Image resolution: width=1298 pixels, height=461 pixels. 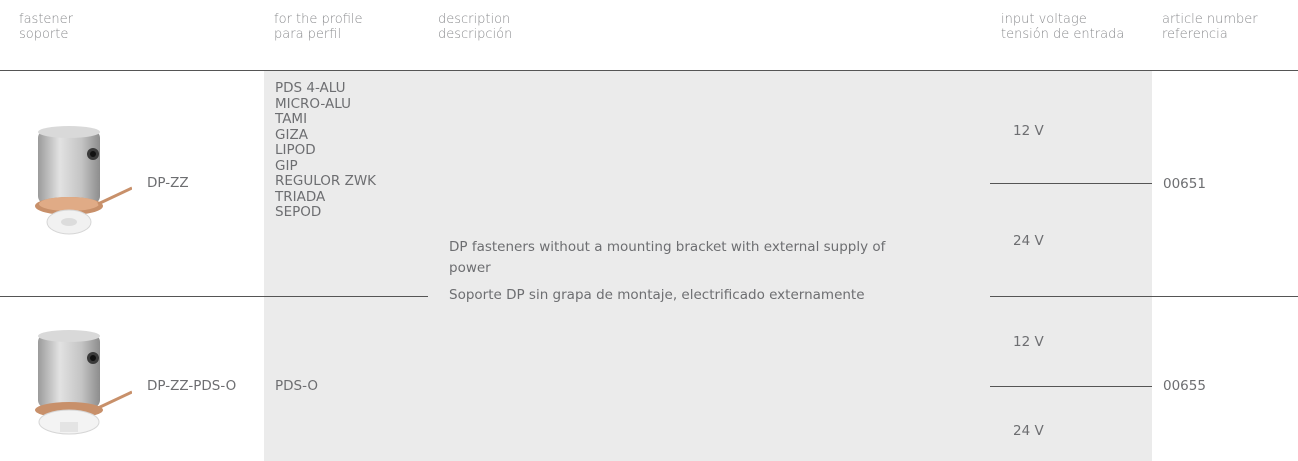 I want to click on header-voltage: input voltage tensión de entrada, so click(x=1062, y=27).